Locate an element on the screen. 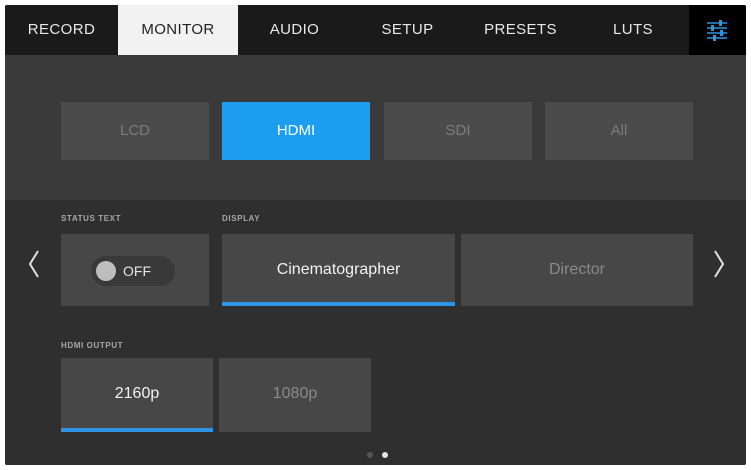  sliders-icon is located at coordinates (717, 30).